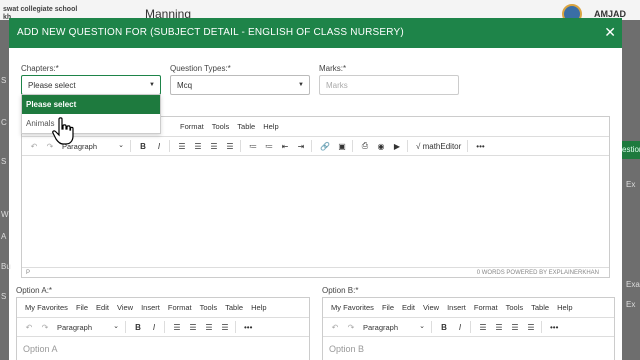 This screenshot has width=640, height=360. I want to click on numbered-list-icon: ≔, so click(269, 146).